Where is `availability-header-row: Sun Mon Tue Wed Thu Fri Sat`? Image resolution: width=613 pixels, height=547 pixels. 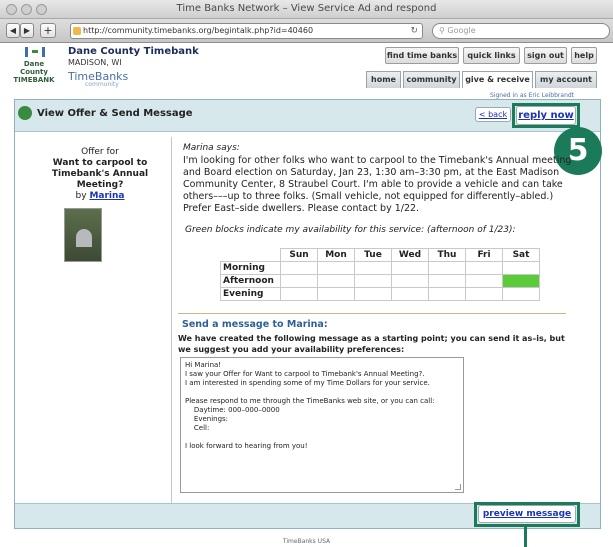 availability-header-row: Sun Mon Tue Wed Thu Fri Sat is located at coordinates (380, 255).